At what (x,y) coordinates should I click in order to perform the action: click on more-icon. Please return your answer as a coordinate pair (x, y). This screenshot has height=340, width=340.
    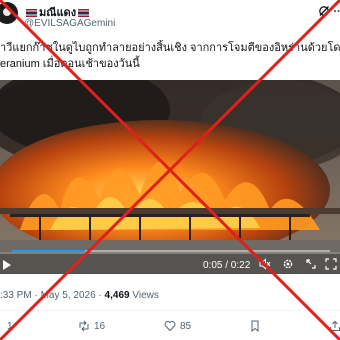
    Looking at the image, I should click on (336, 11).